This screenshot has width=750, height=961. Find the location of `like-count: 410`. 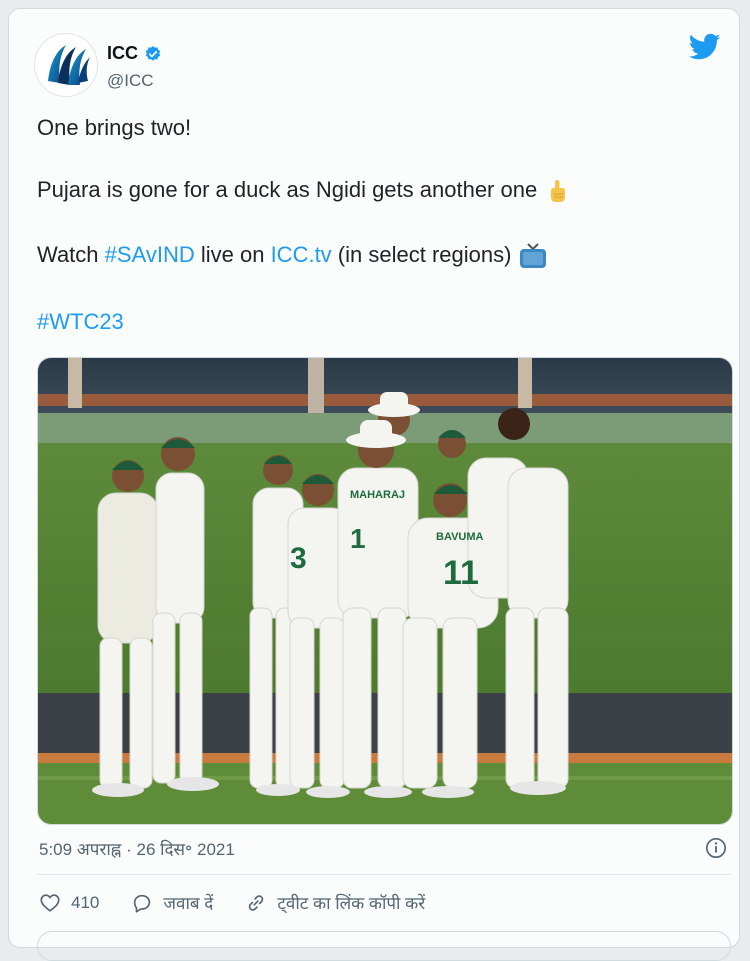

like-count: 410 is located at coordinates (85, 902).